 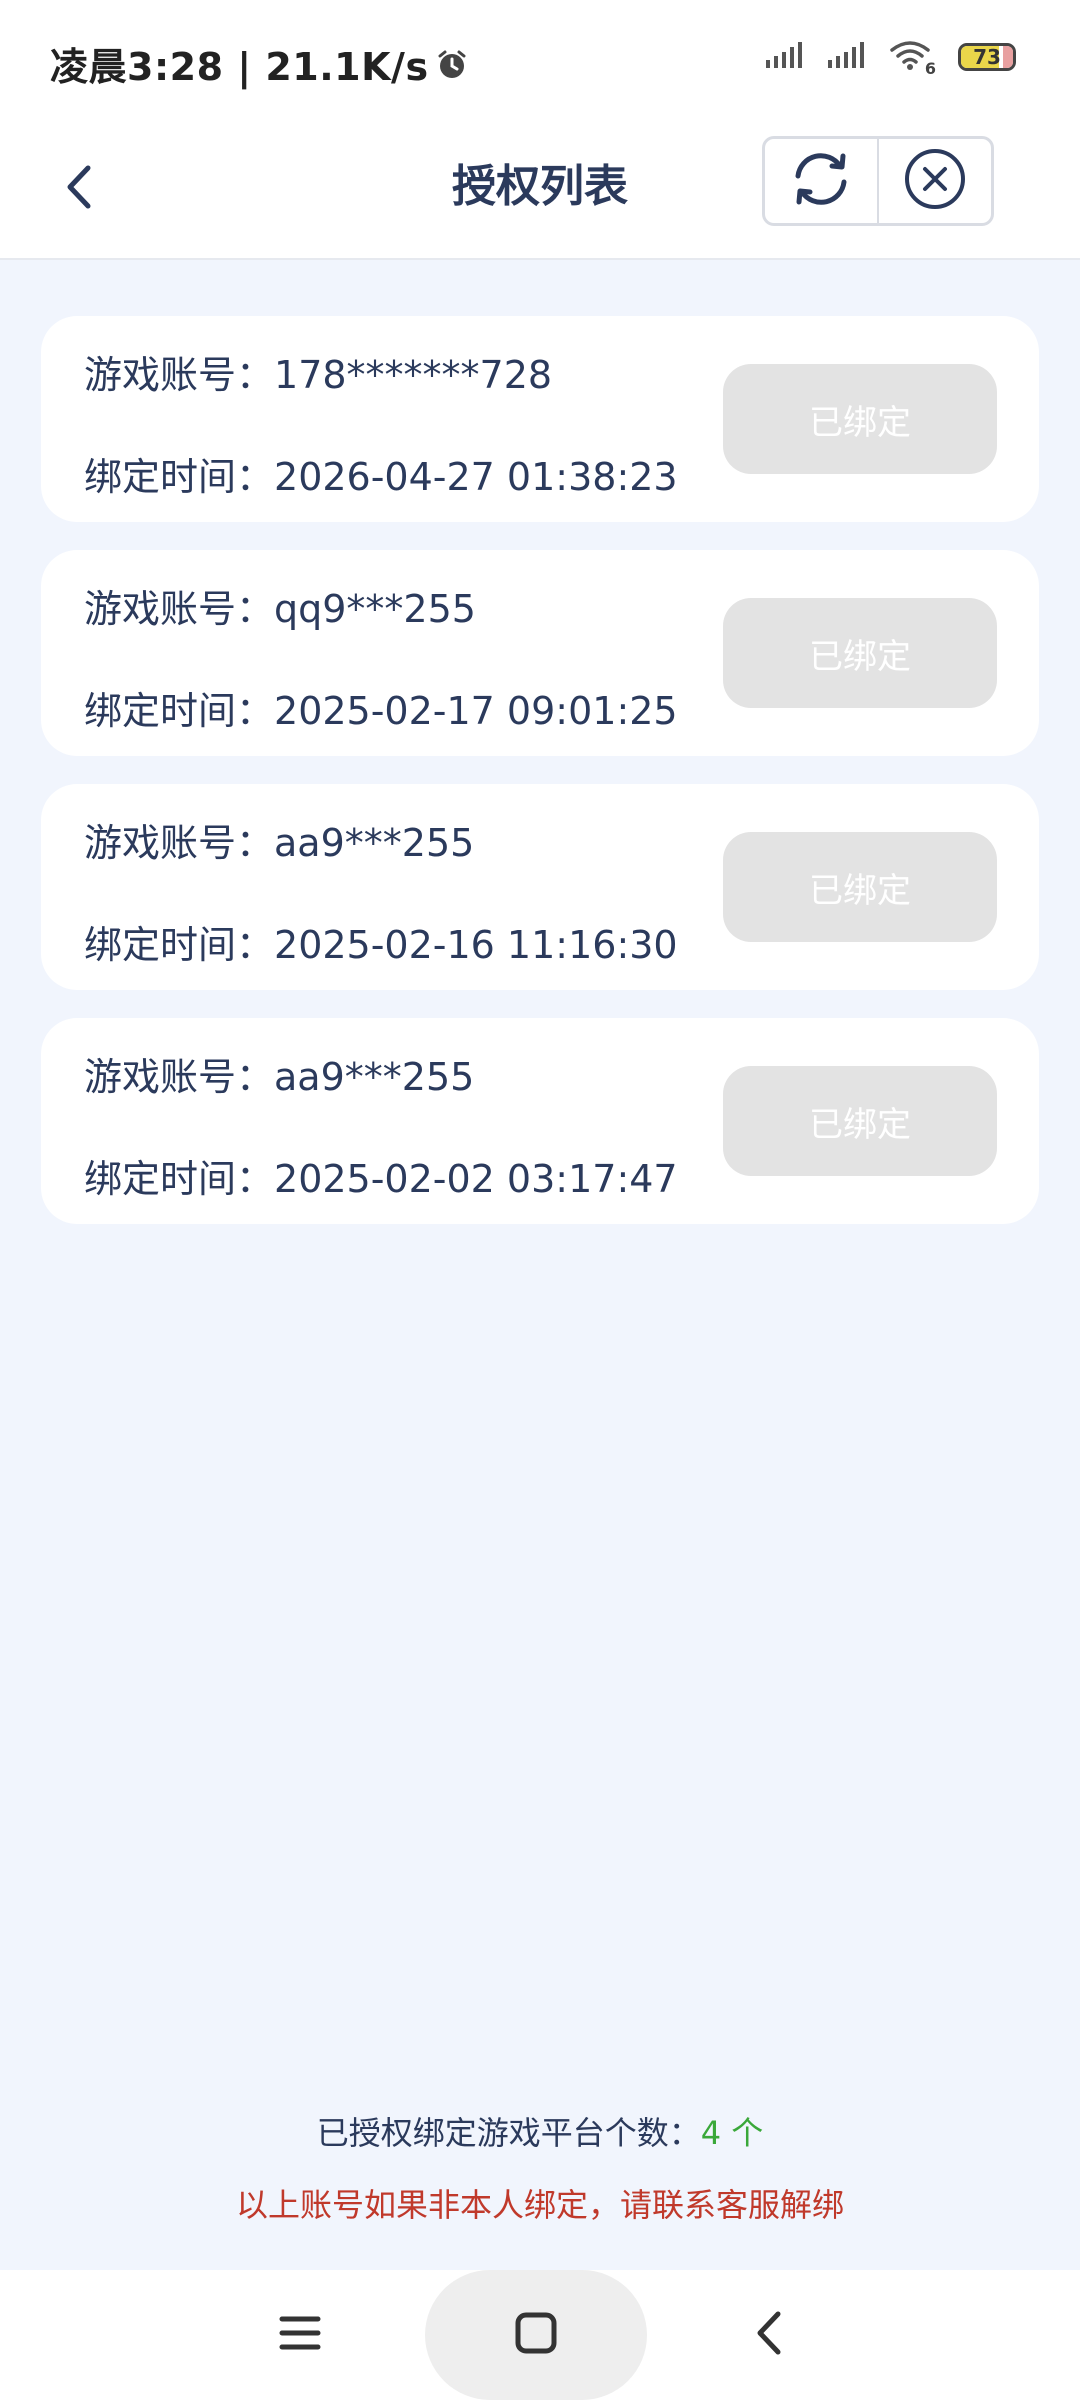 I want to click on close-circle-icon, so click(x=935, y=181).